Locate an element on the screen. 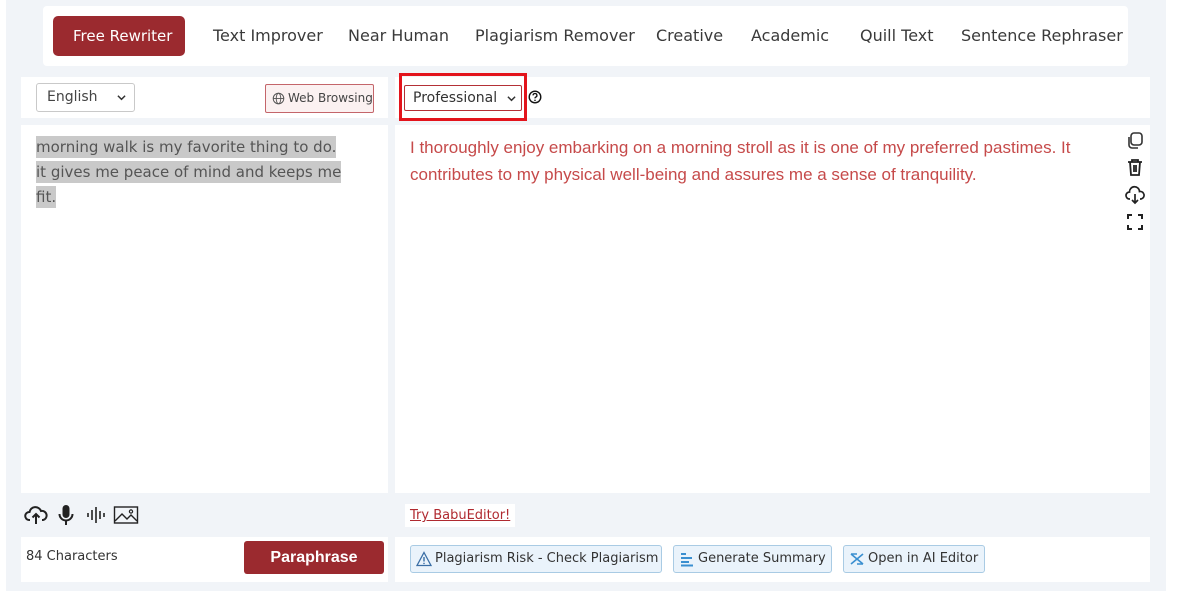 This screenshot has width=1195, height=591. chevron-down-icon is located at coordinates (121, 98).